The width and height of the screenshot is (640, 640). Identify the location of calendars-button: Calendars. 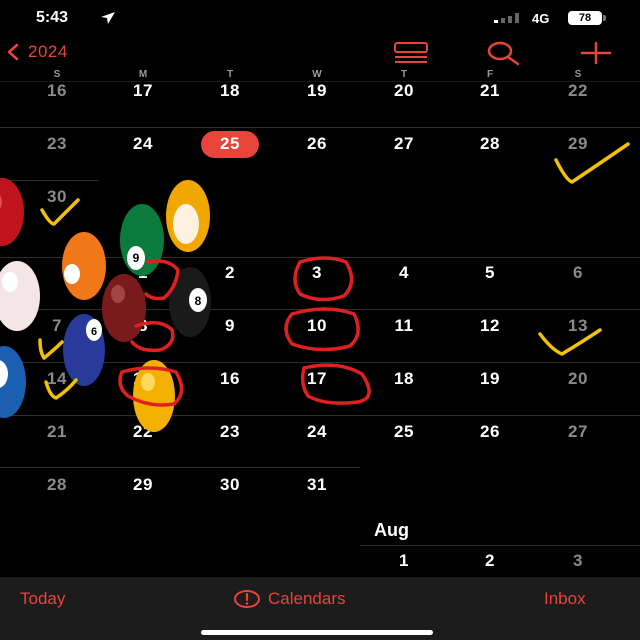
(290, 599).